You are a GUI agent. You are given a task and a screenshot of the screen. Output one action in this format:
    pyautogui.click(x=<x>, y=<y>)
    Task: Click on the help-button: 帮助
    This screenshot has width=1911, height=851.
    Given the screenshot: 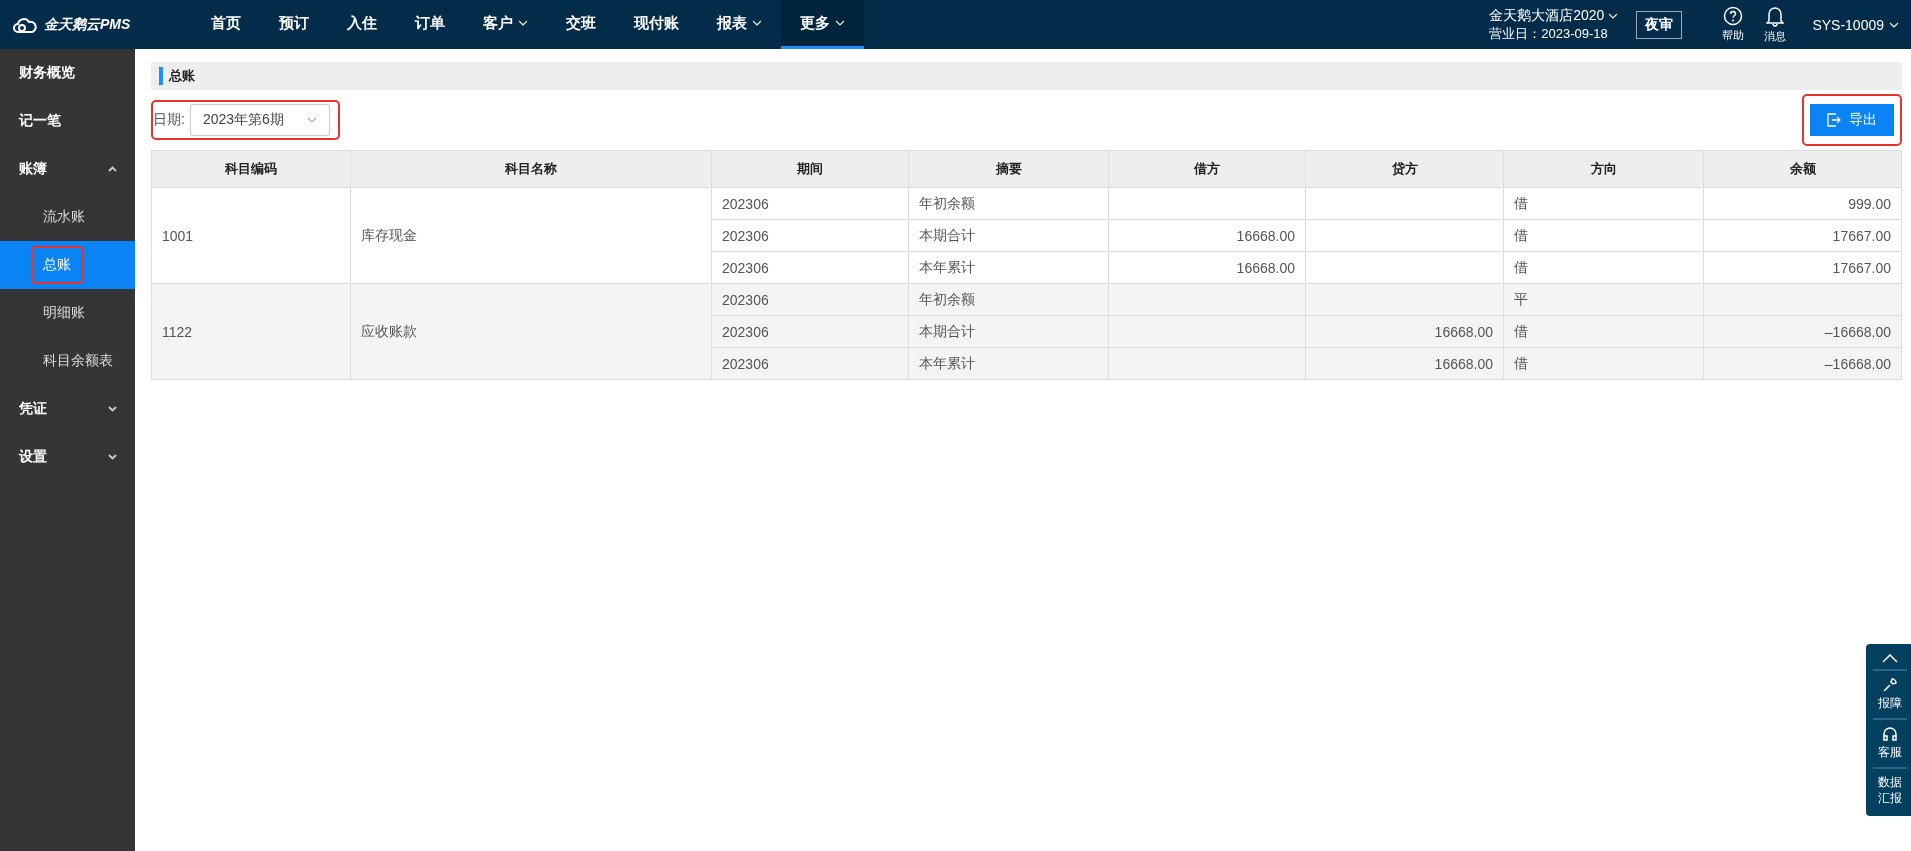 What is the action you would take?
    pyautogui.click(x=1733, y=24)
    